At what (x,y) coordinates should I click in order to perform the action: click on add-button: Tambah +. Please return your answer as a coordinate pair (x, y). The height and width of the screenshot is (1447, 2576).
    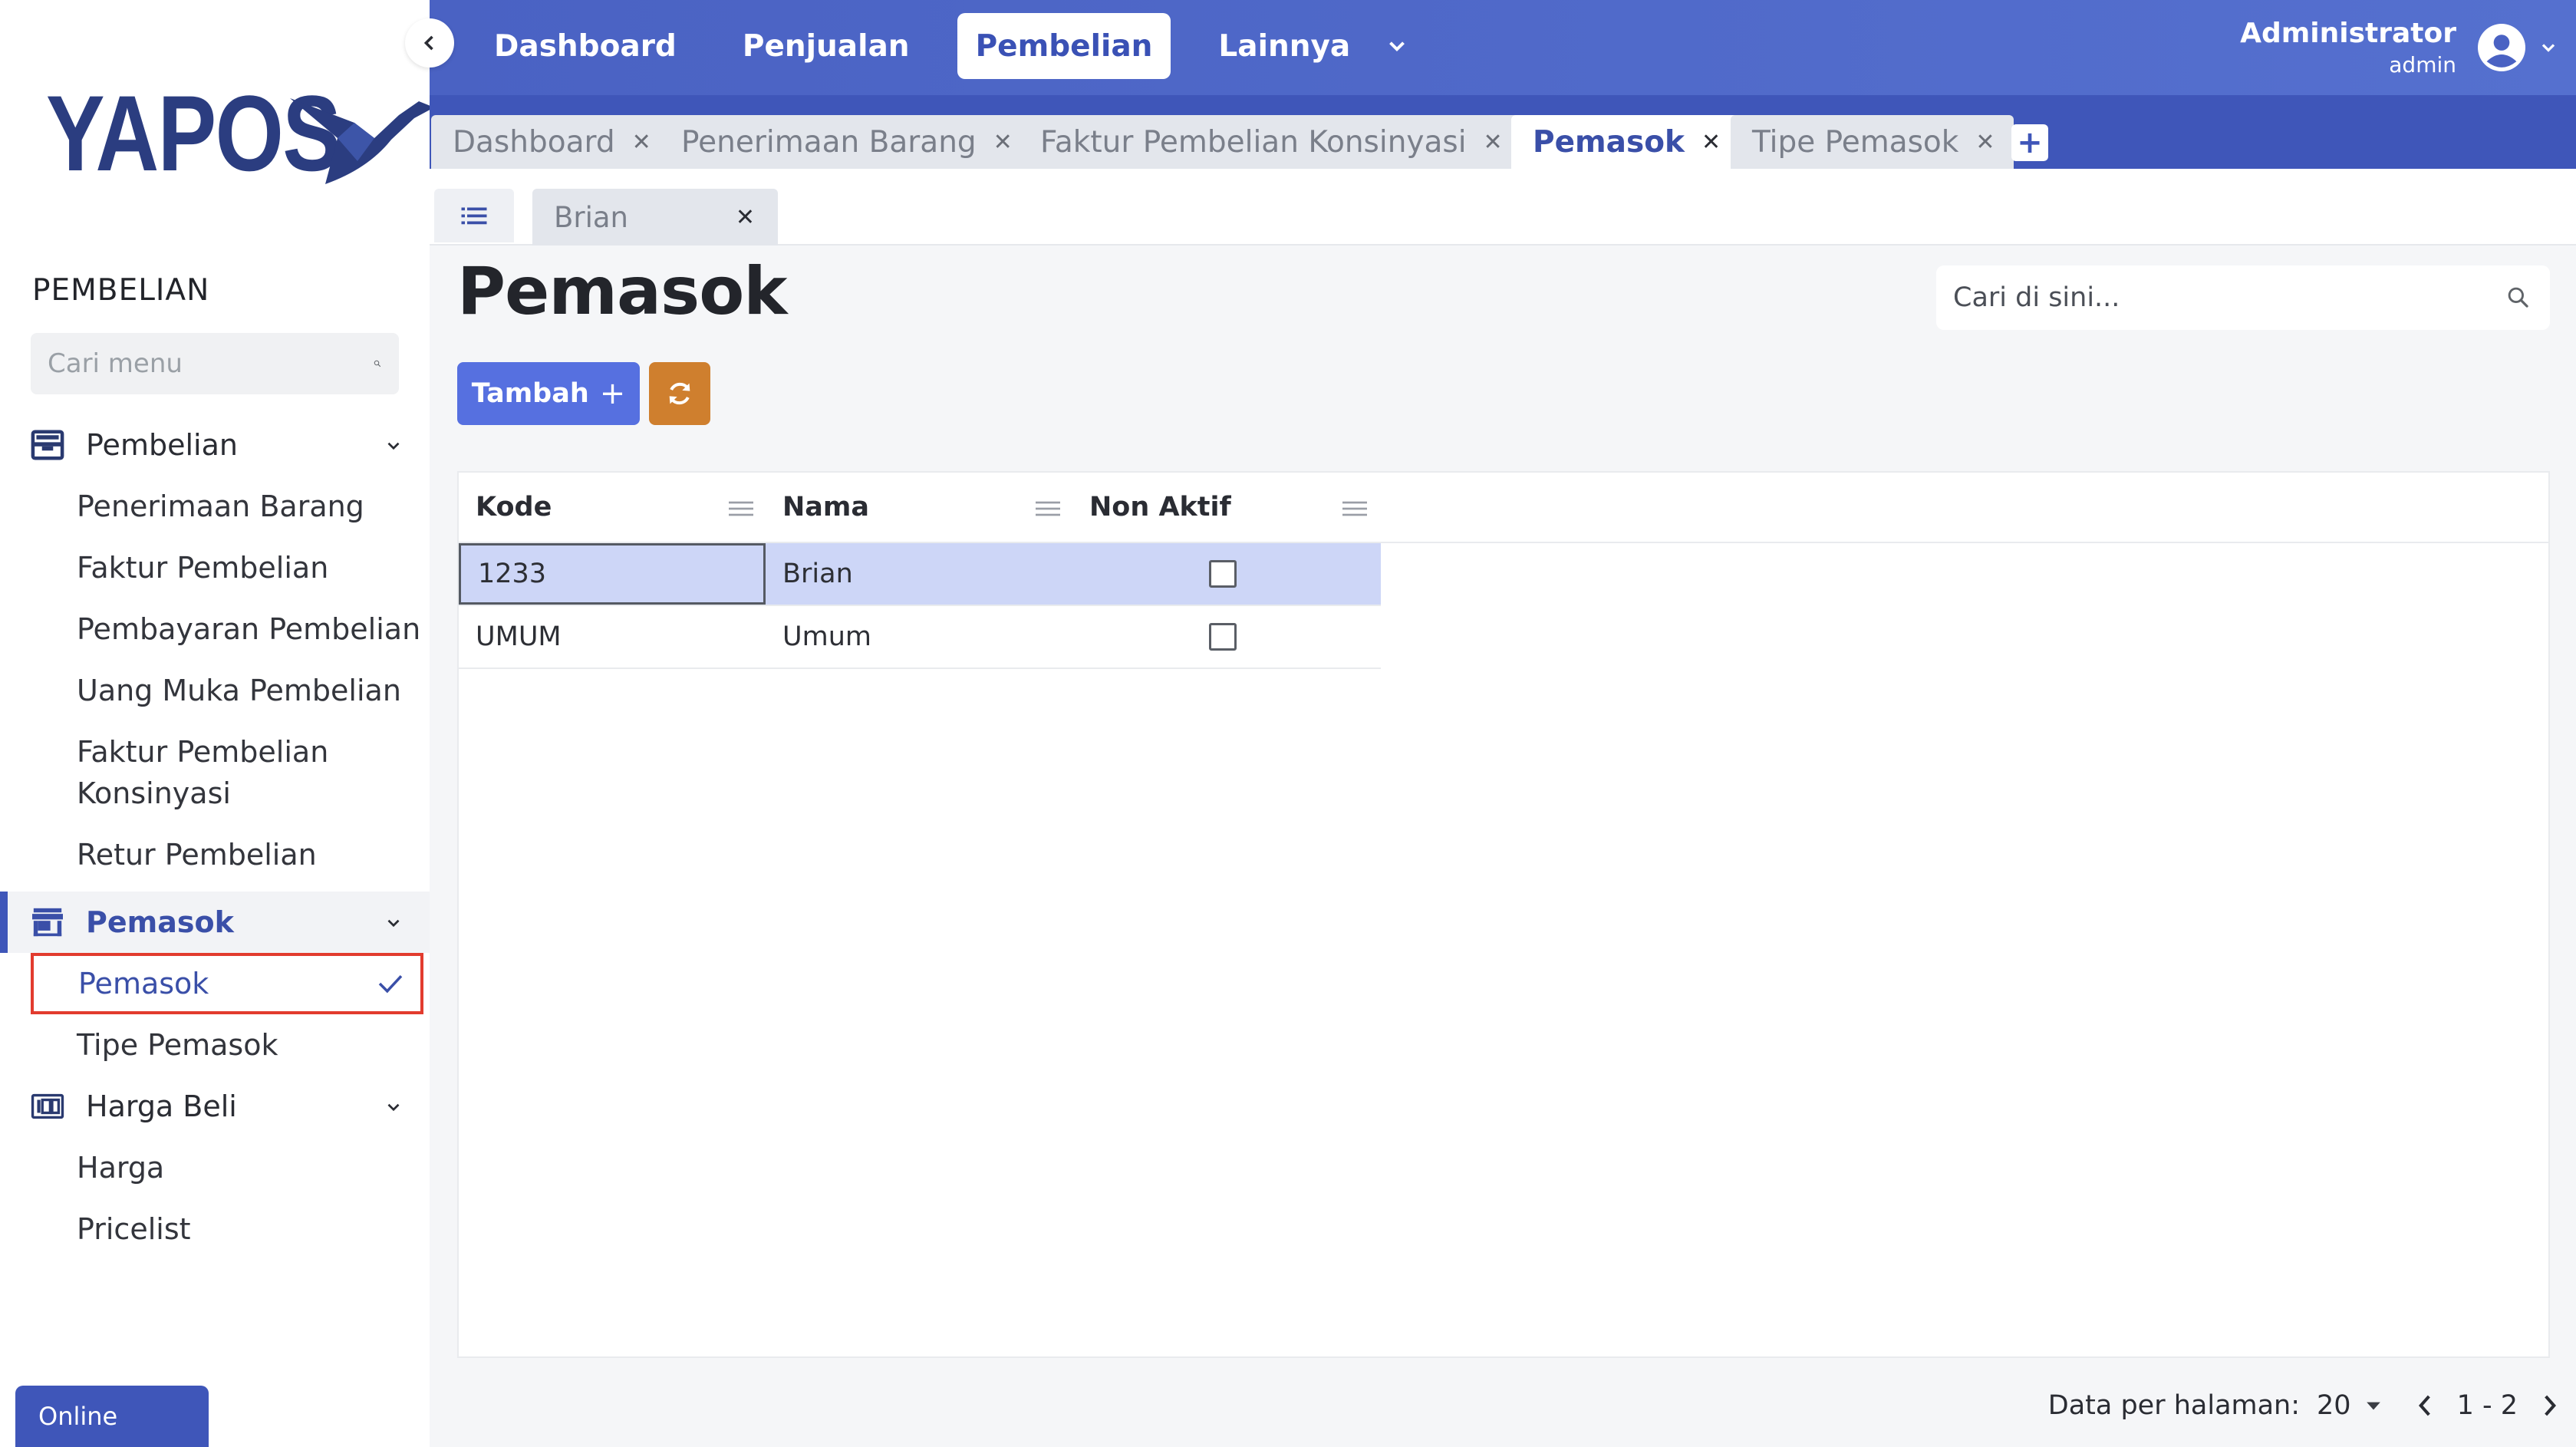
    Looking at the image, I should click on (548, 393).